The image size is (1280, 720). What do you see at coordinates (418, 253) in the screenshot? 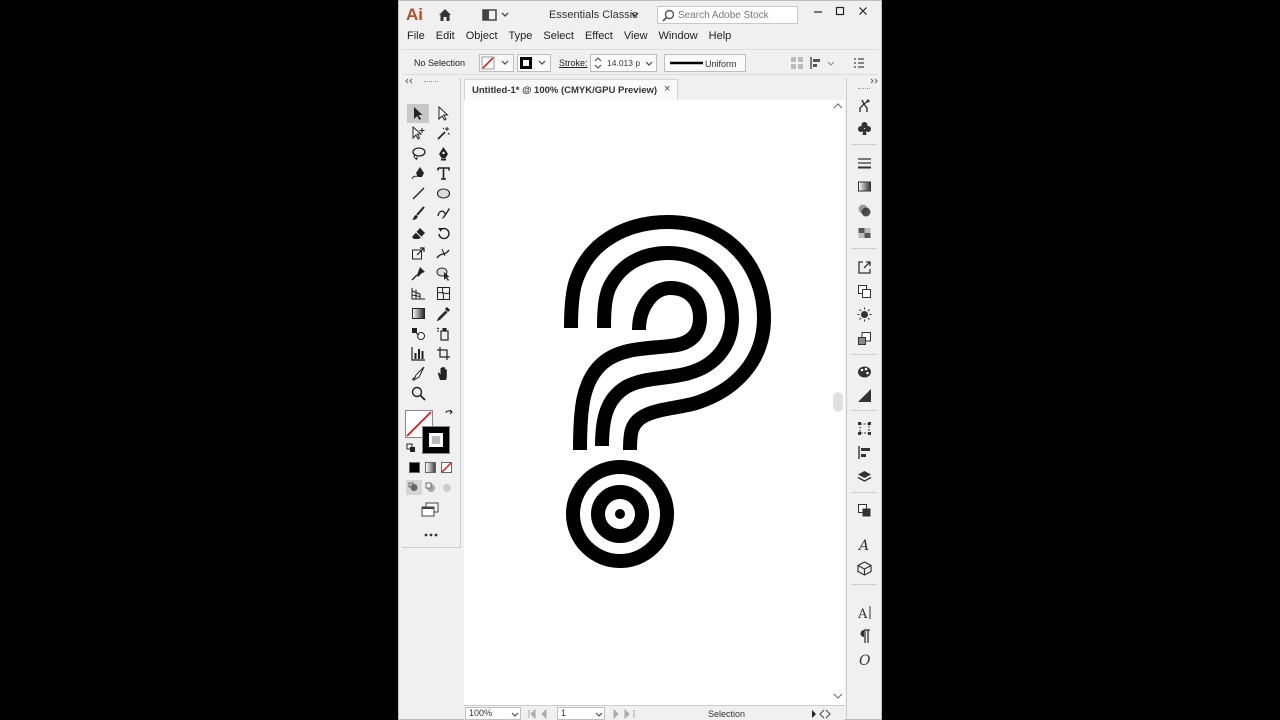
I see `scale-tool` at bounding box center [418, 253].